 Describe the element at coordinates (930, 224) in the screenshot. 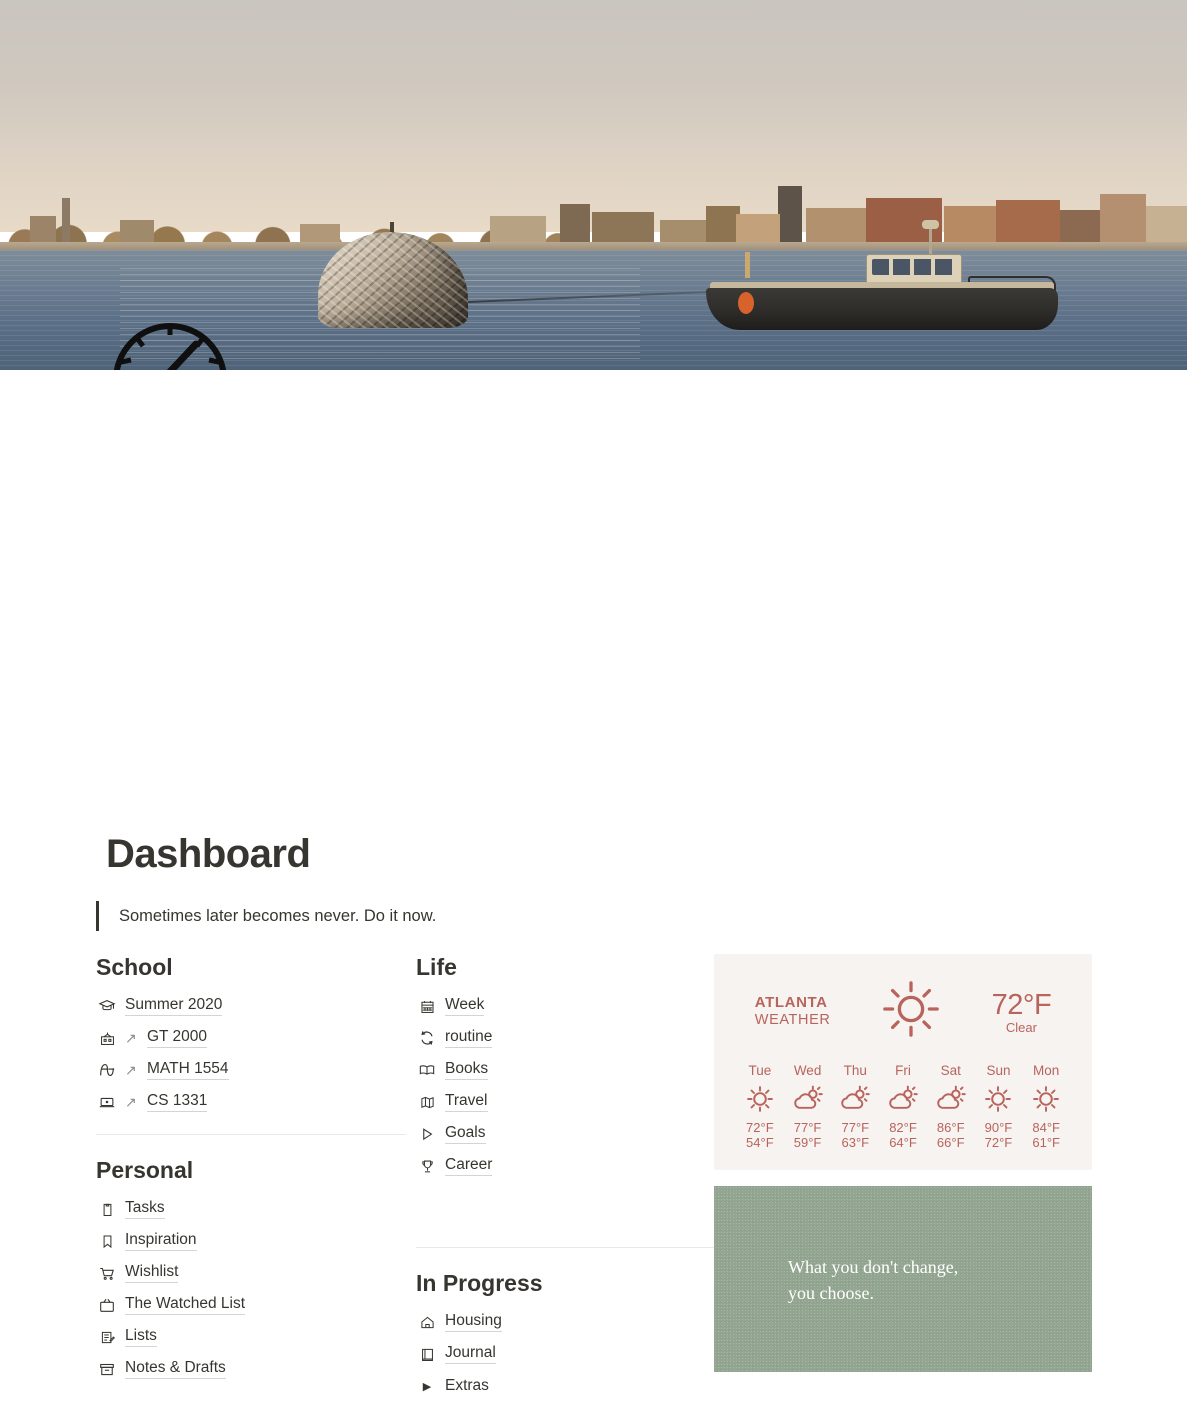

I see `cover-tug-lamp` at that location.